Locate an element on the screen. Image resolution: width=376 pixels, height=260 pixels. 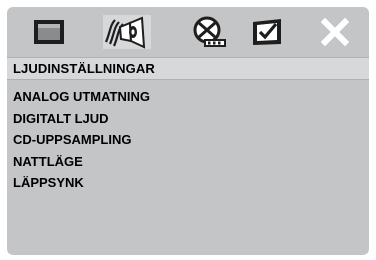
screen-icon is located at coordinates (49, 32).